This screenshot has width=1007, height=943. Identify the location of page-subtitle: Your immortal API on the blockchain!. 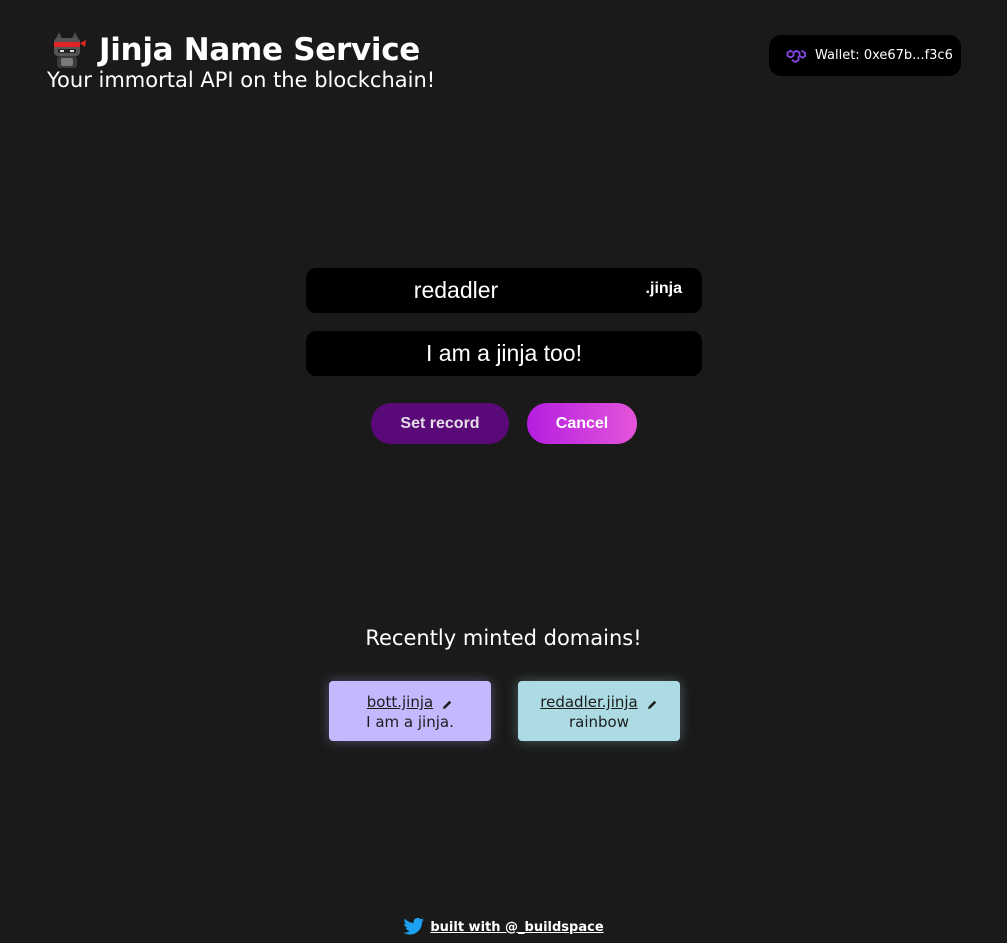
(241, 80).